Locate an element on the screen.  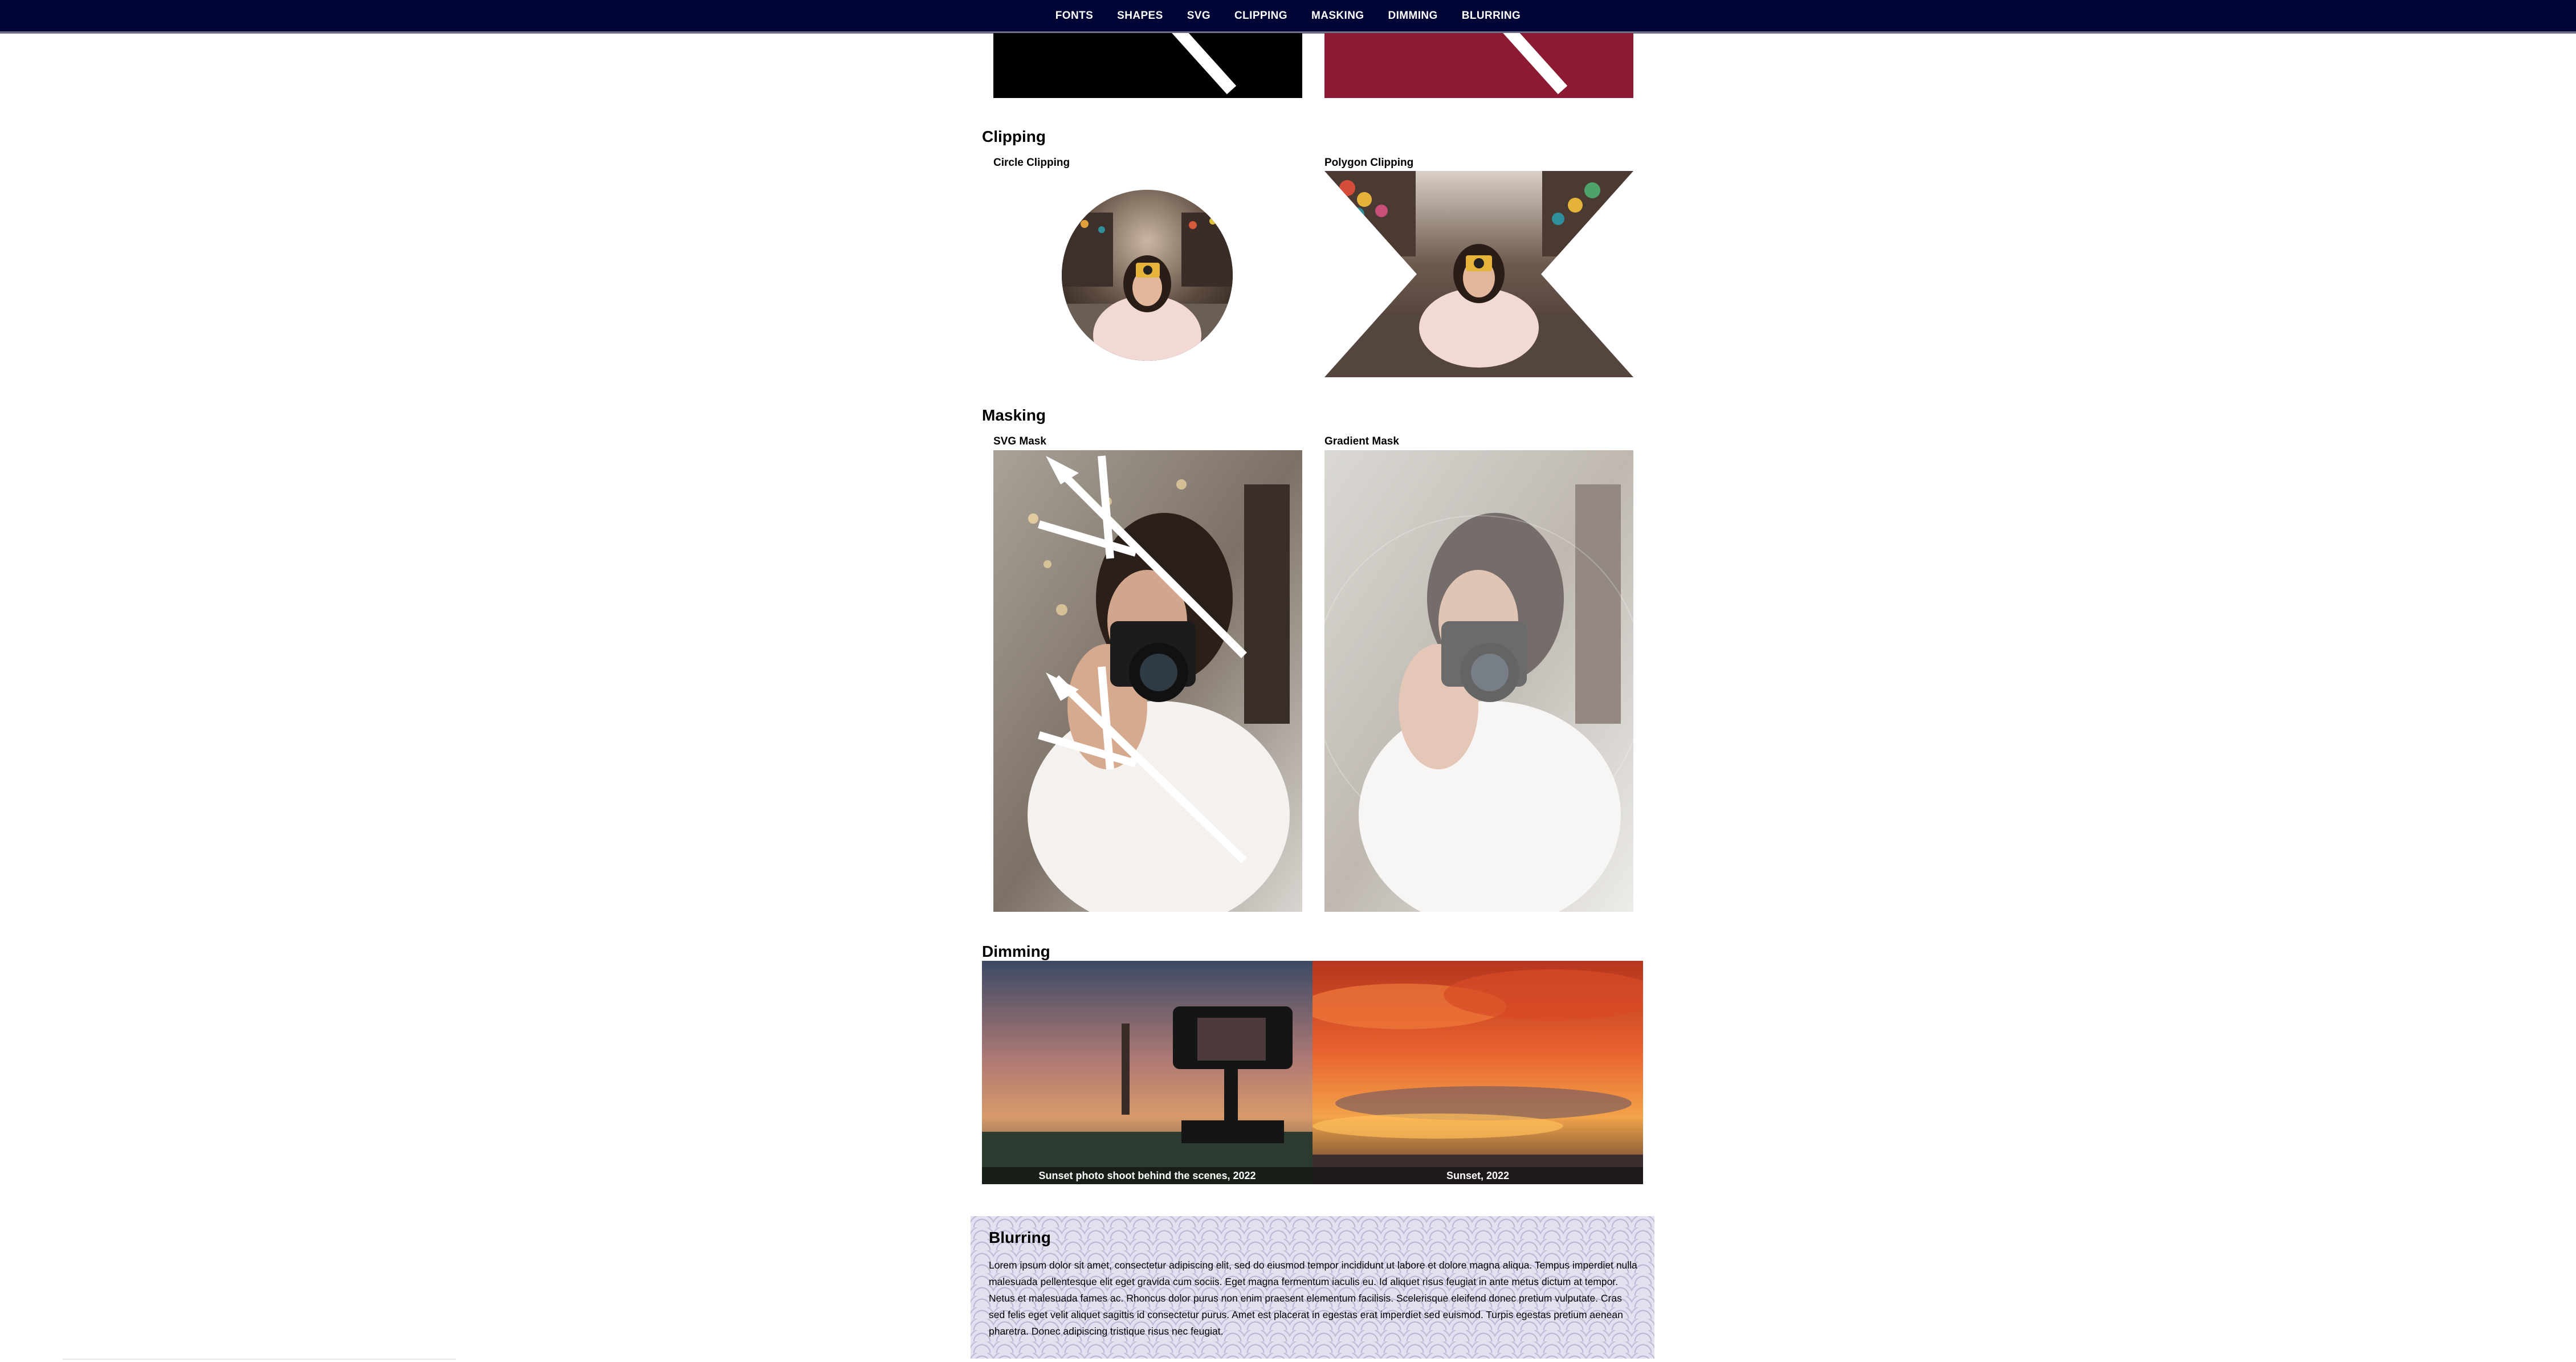
svg-black-box is located at coordinates (1147, 65).